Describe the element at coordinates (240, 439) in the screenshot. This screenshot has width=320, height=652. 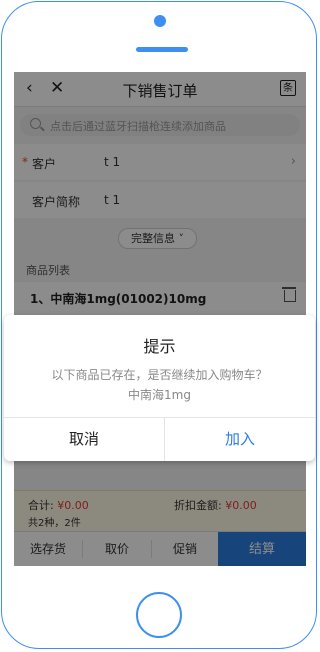
I see `add-button: 加入` at that location.